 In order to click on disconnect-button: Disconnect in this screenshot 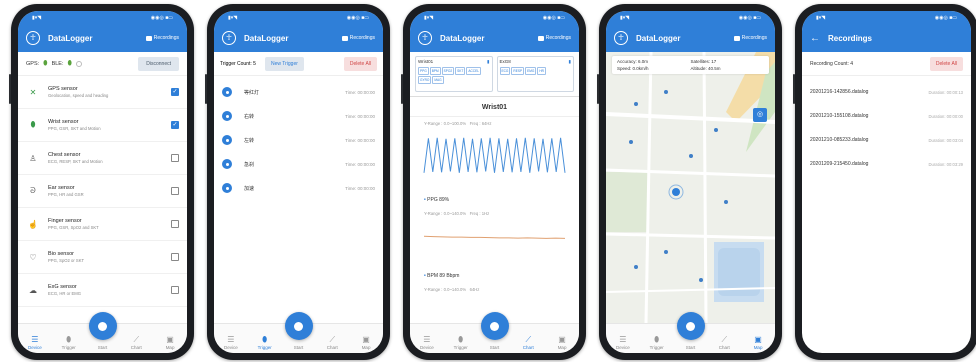, I will do `click(158, 63)`.